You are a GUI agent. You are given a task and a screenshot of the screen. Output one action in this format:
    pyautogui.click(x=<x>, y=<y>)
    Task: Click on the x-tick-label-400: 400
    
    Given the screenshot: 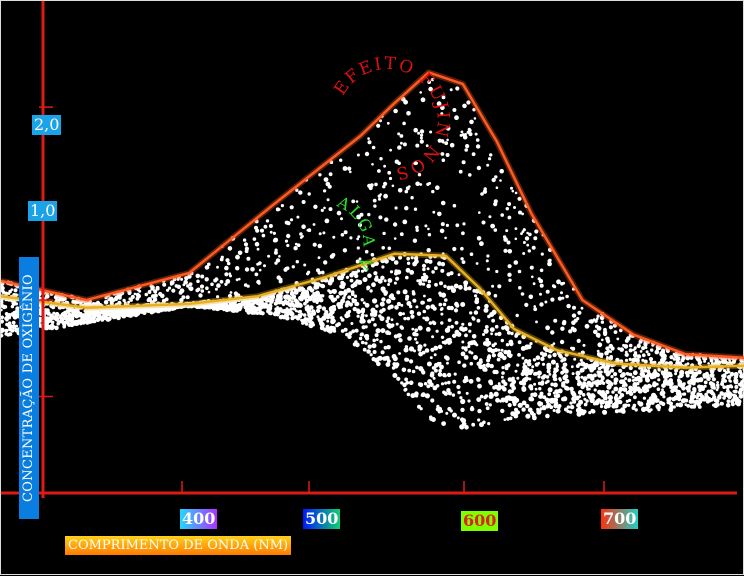 What is the action you would take?
    pyautogui.click(x=198, y=519)
    